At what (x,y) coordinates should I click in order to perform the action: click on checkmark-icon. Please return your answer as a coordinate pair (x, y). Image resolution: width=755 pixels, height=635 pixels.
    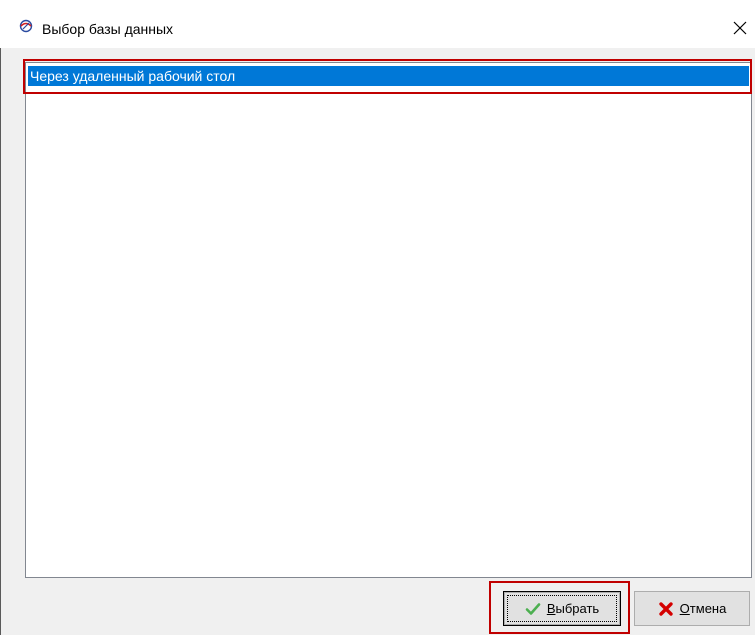
    Looking at the image, I should click on (533, 608).